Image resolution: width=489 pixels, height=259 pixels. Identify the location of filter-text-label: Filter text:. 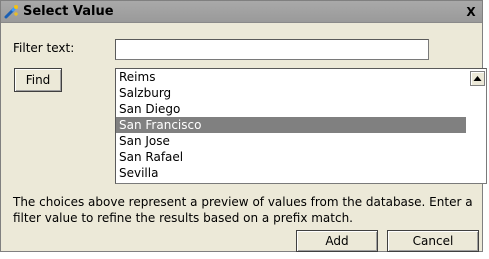
(44, 48).